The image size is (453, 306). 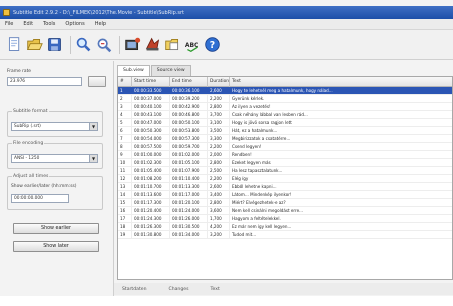 I want to click on help-icon: ?, so click(x=212, y=44).